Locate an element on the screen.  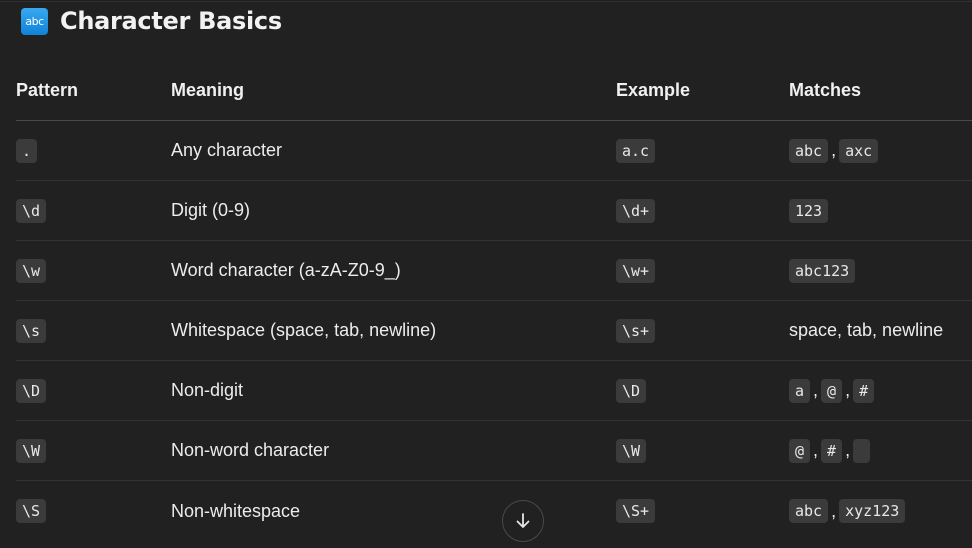
pattern-code: \D is located at coordinates (31, 390).